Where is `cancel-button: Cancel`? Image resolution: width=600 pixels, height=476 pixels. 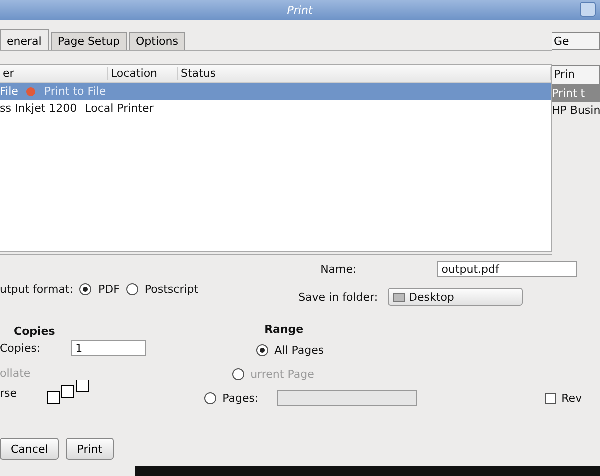 cancel-button: Cancel is located at coordinates (30, 449).